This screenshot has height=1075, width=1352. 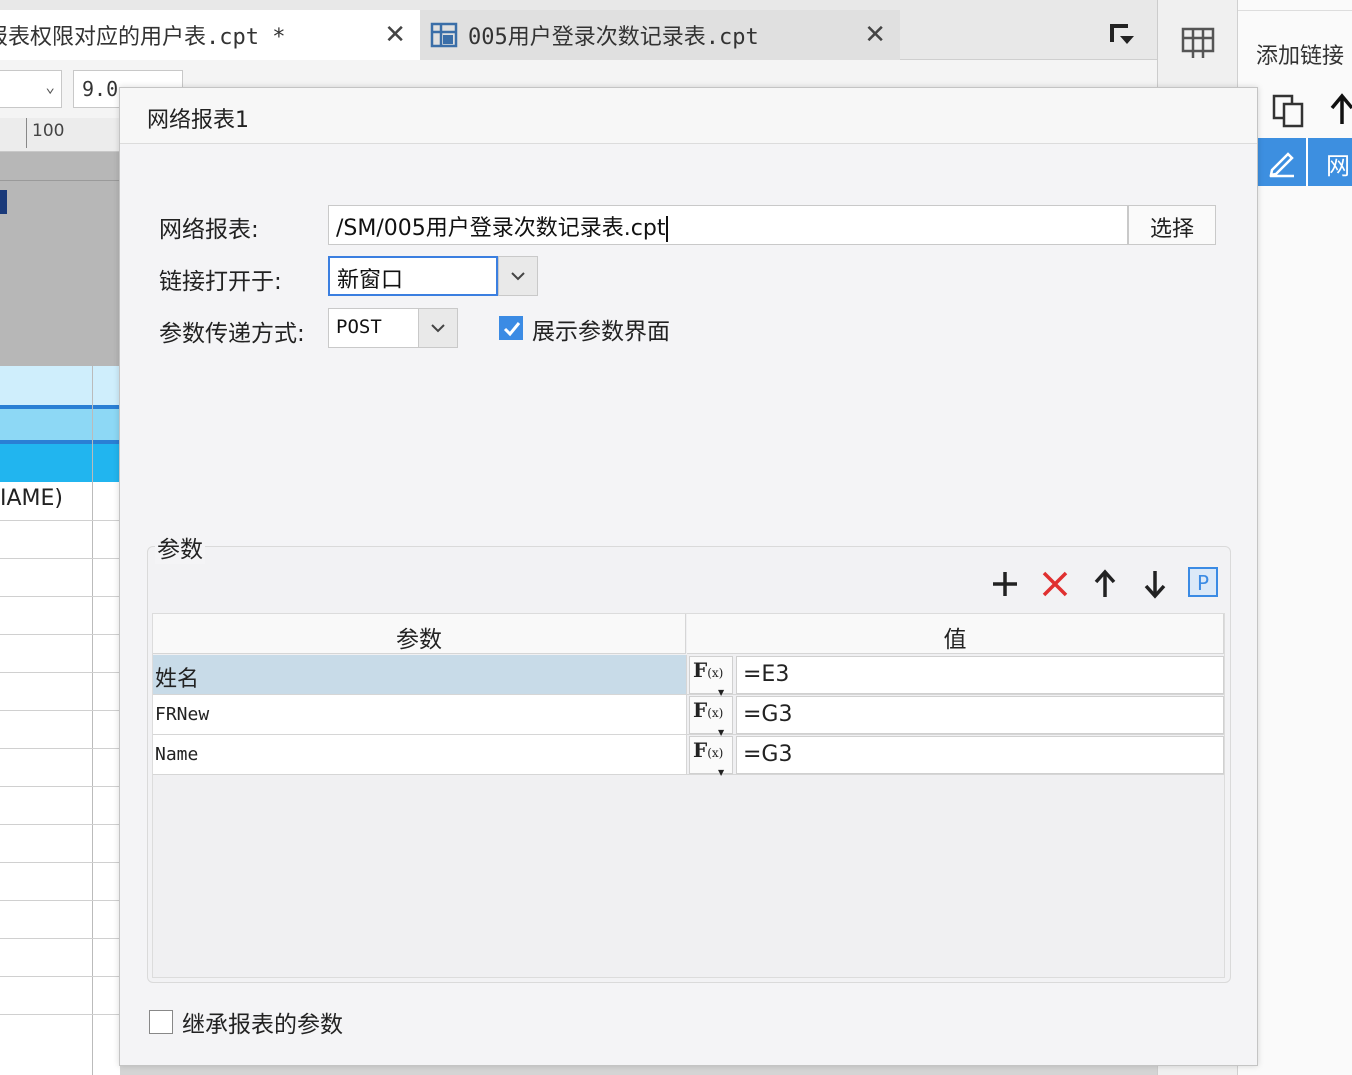 What do you see at coordinates (31, 498) in the screenshot?
I see `sheet-cell: IAME)` at bounding box center [31, 498].